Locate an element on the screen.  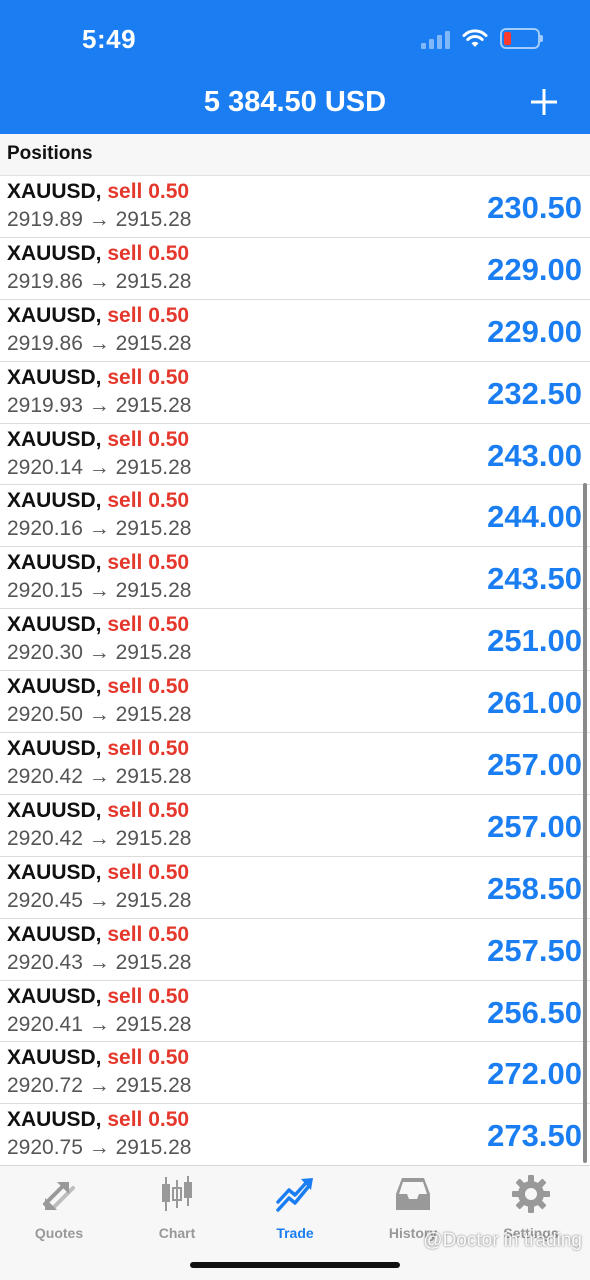
status-icons is located at coordinates (482, 38).